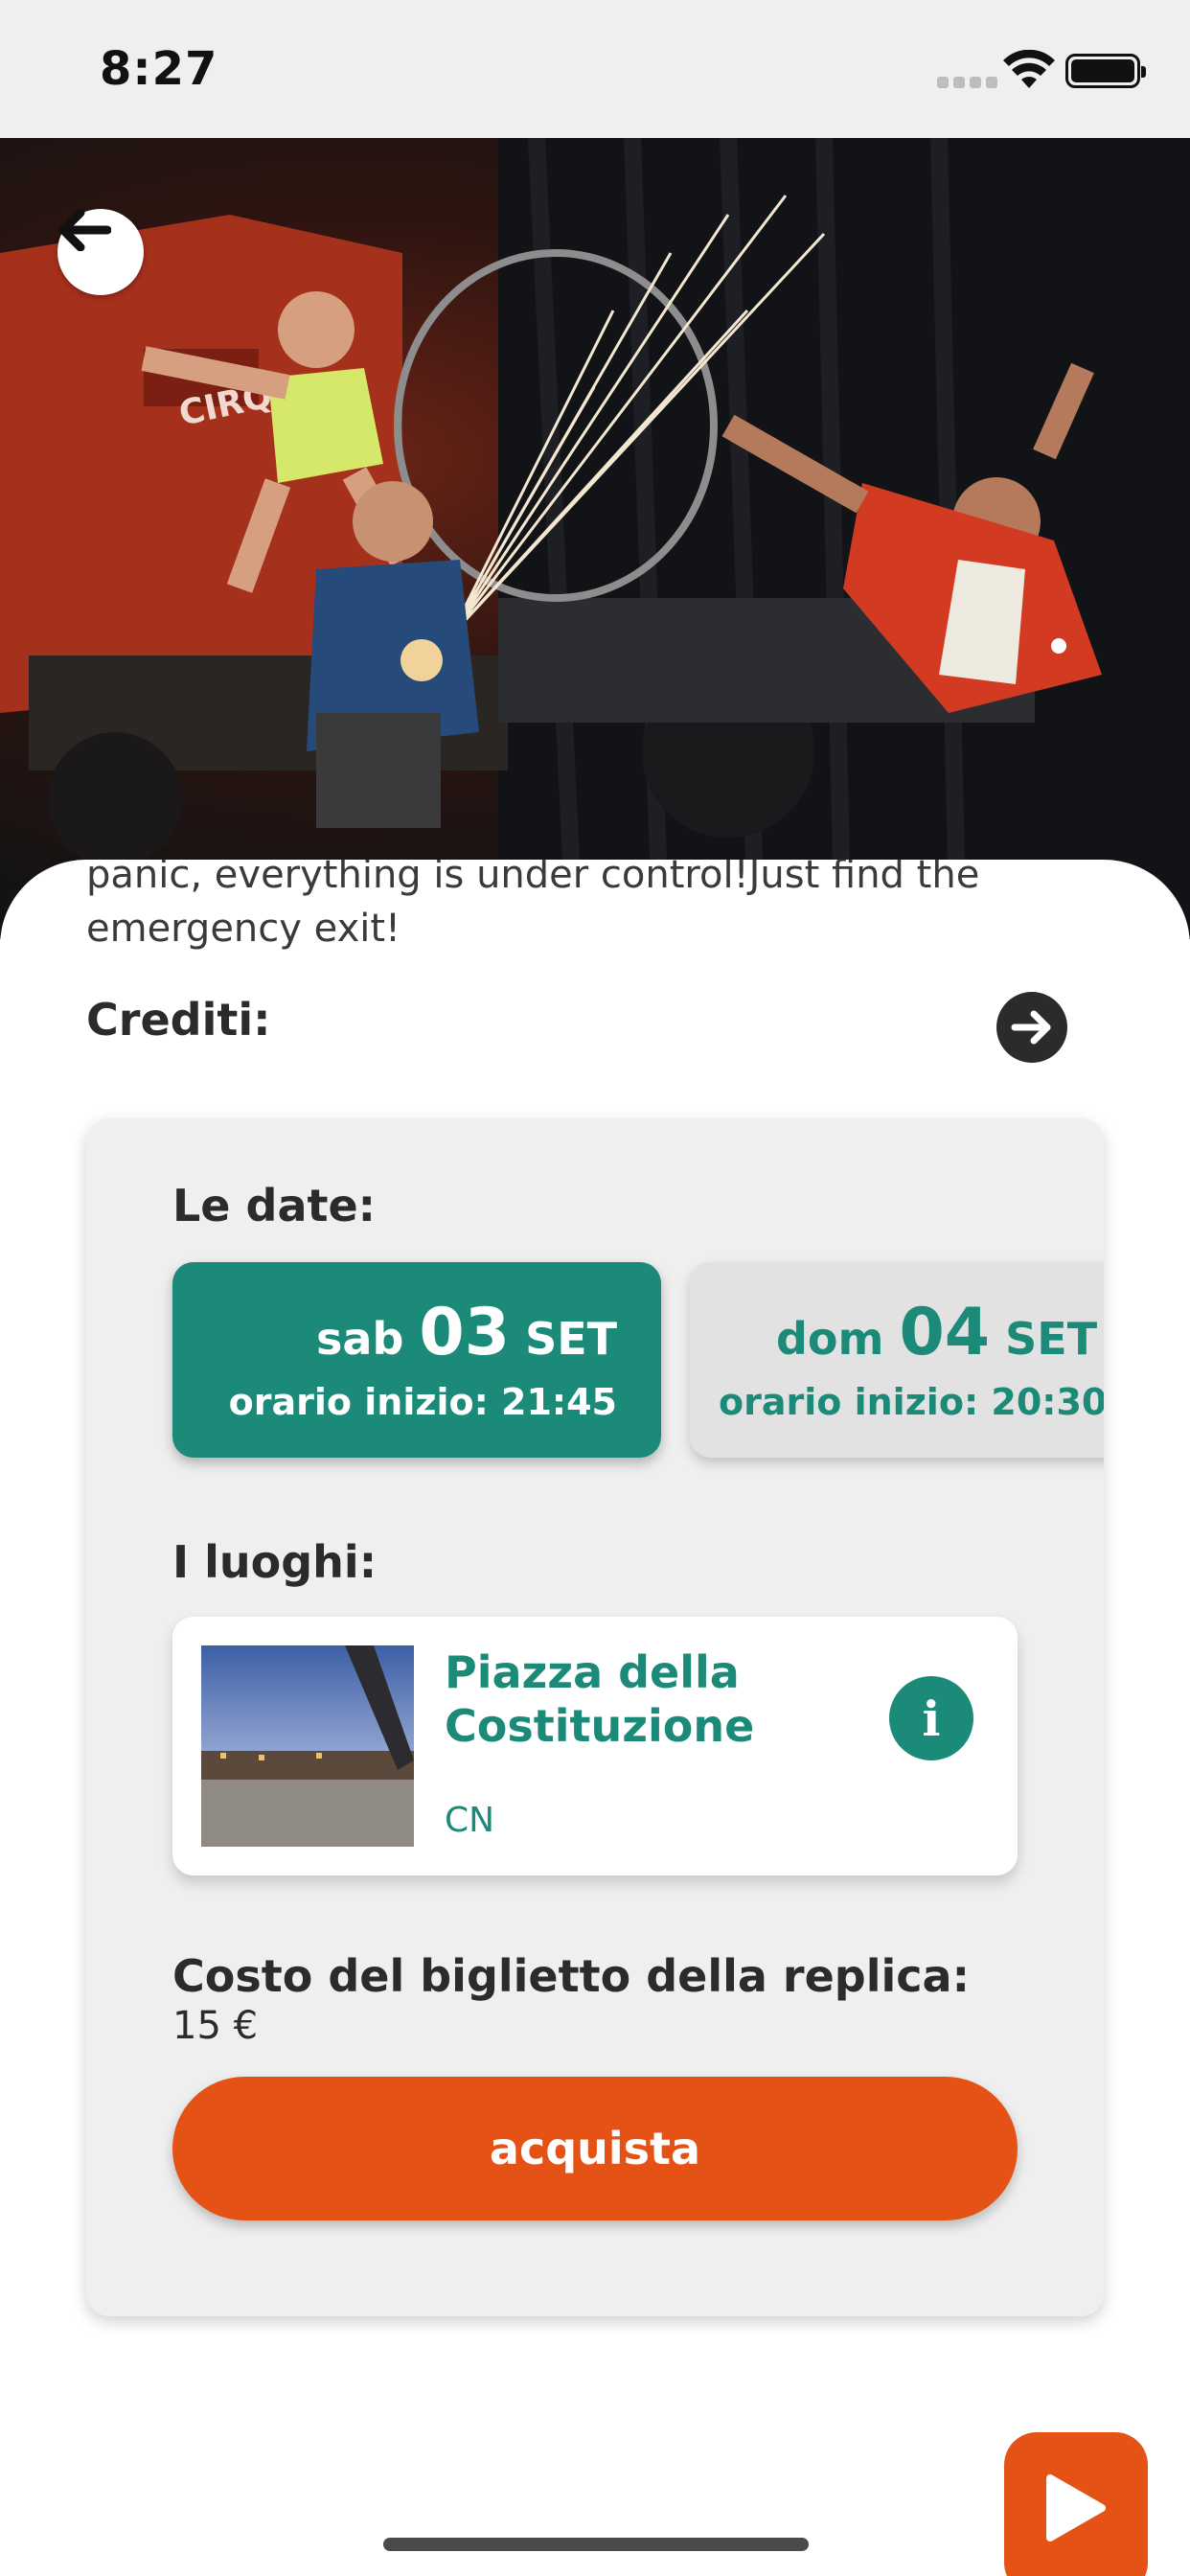  I want to click on arrow-right-icon, so click(1031, 1027).